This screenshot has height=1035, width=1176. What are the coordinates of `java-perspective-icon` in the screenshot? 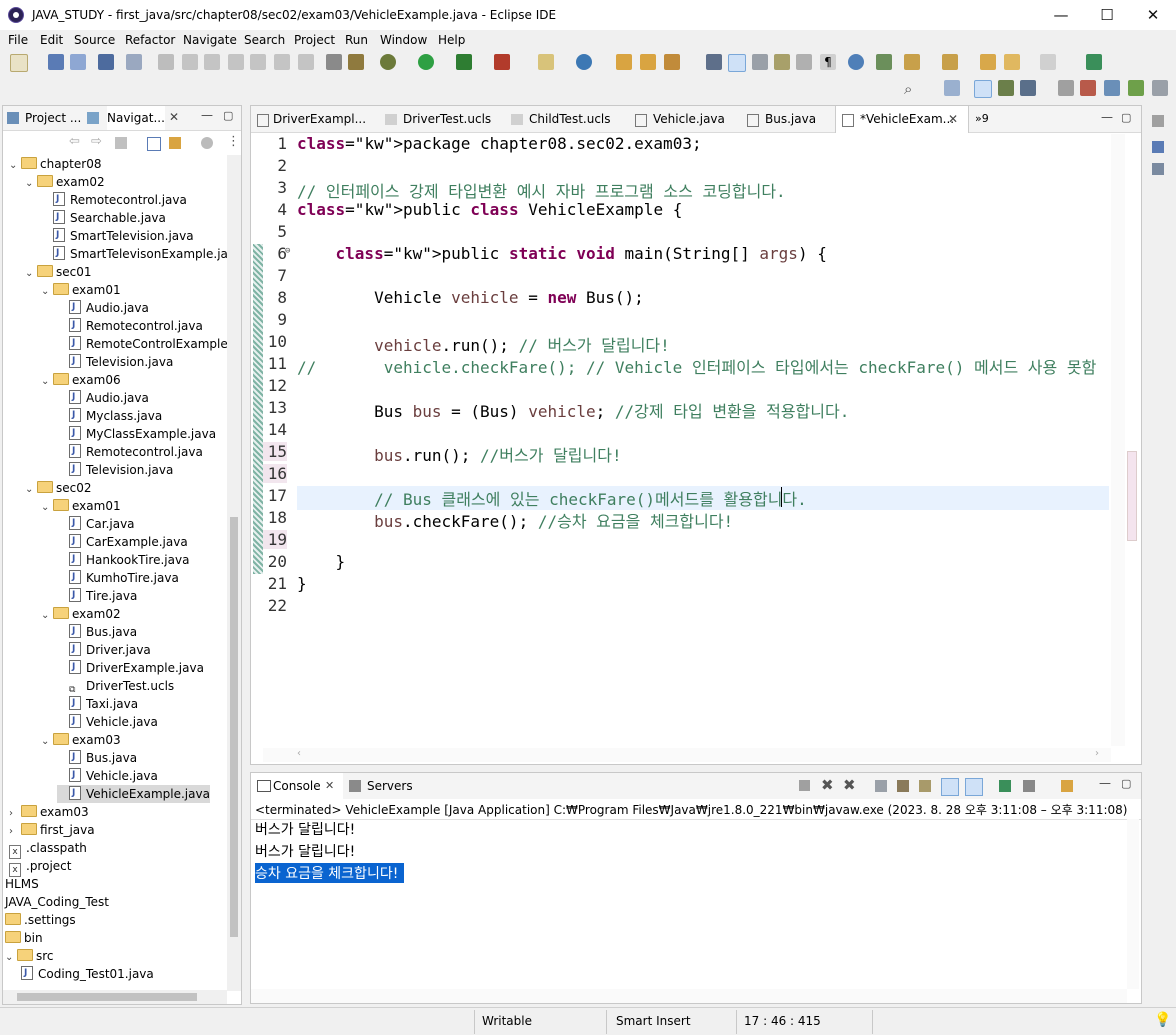 It's located at (983, 89).